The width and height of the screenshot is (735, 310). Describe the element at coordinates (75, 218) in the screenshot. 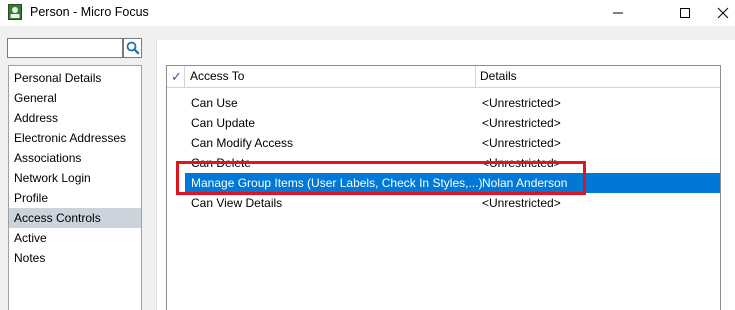

I see `nav-item-access-controls: Access Controls` at that location.